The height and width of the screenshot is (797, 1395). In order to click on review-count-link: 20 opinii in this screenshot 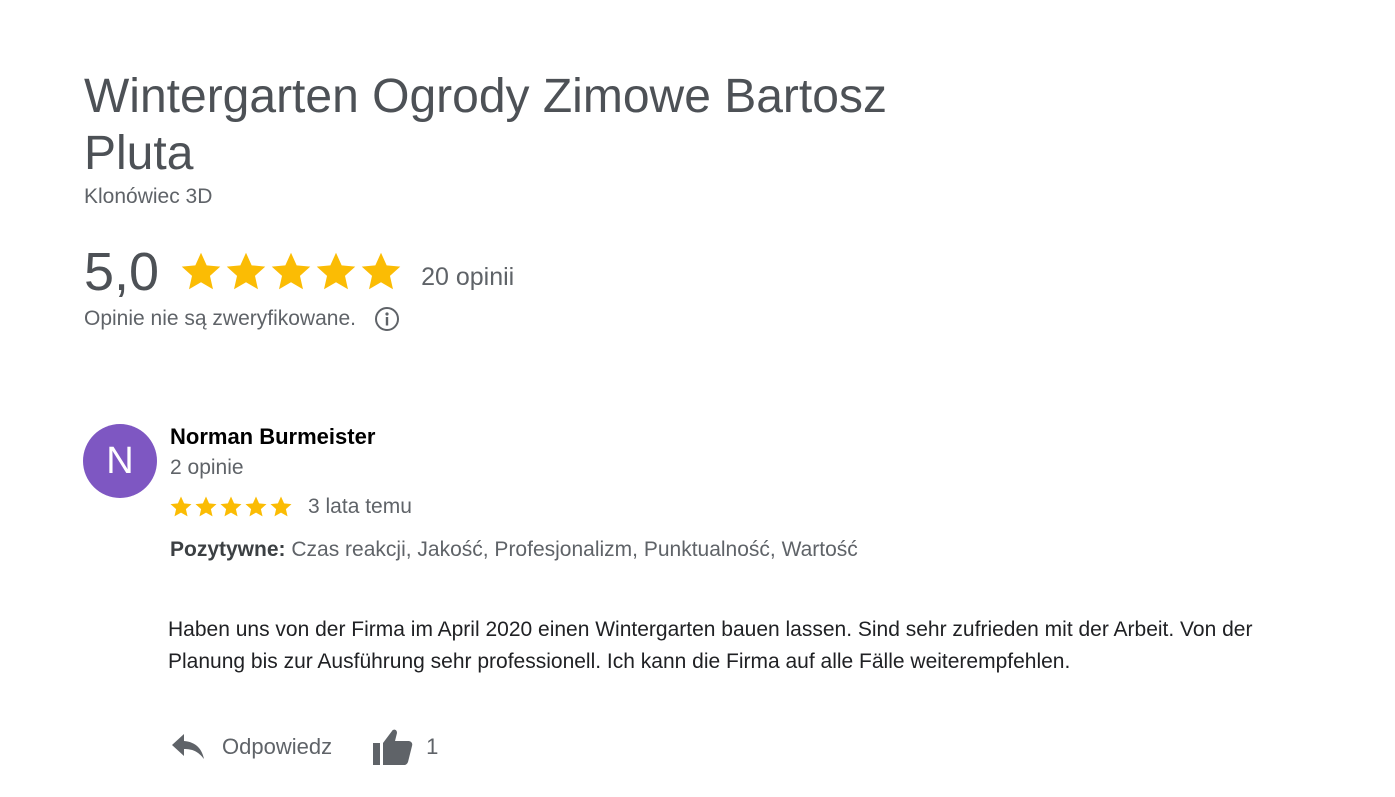, I will do `click(467, 277)`.